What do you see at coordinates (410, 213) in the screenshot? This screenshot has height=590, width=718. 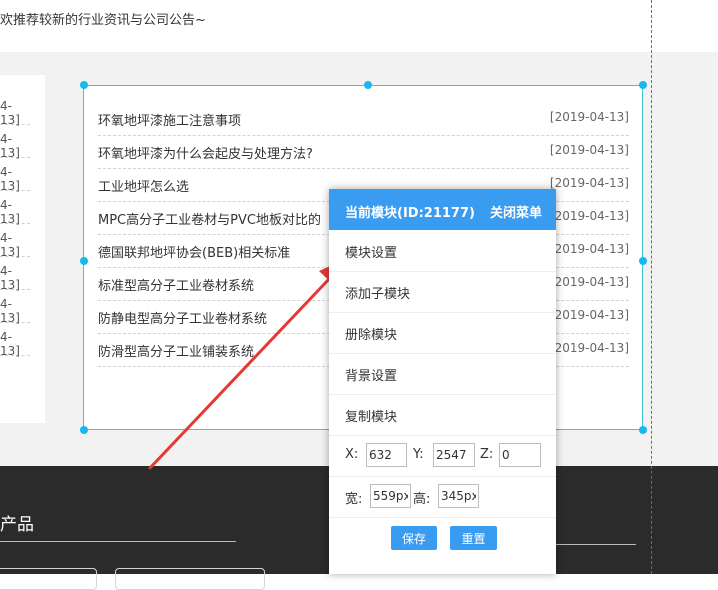 I see `menu-header-title: 当前模块(ID:21177)` at bounding box center [410, 213].